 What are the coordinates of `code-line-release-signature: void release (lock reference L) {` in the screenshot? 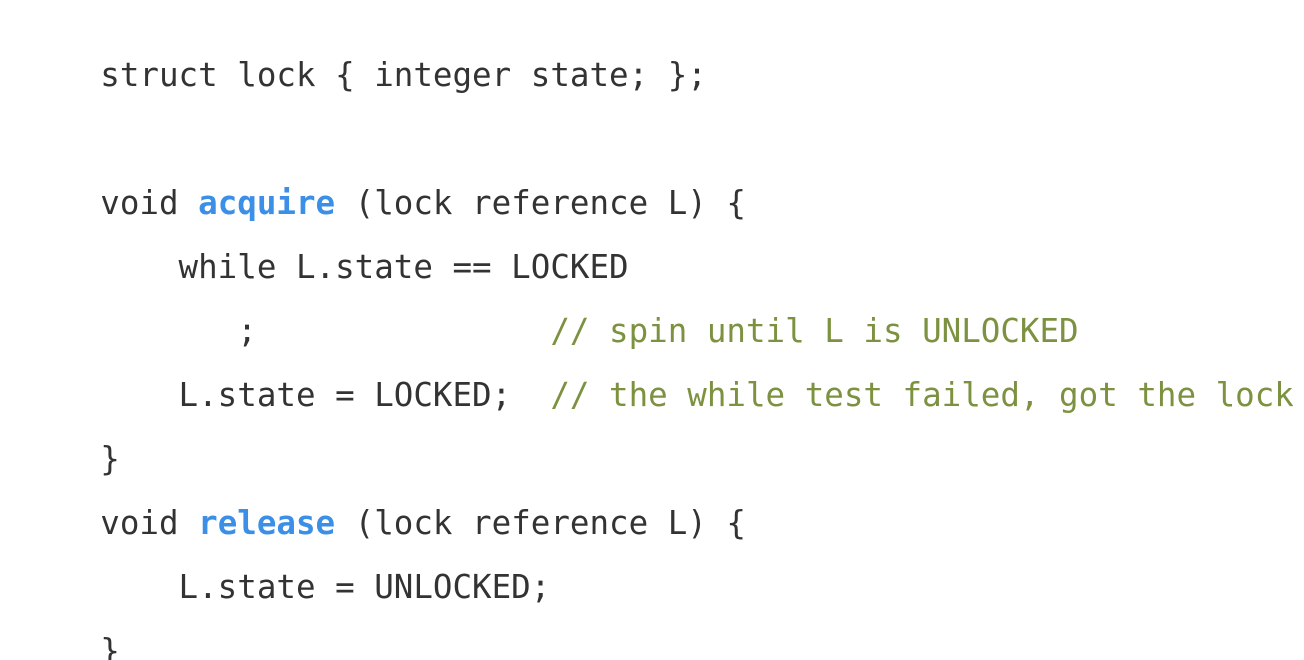 It's located at (384, 502).